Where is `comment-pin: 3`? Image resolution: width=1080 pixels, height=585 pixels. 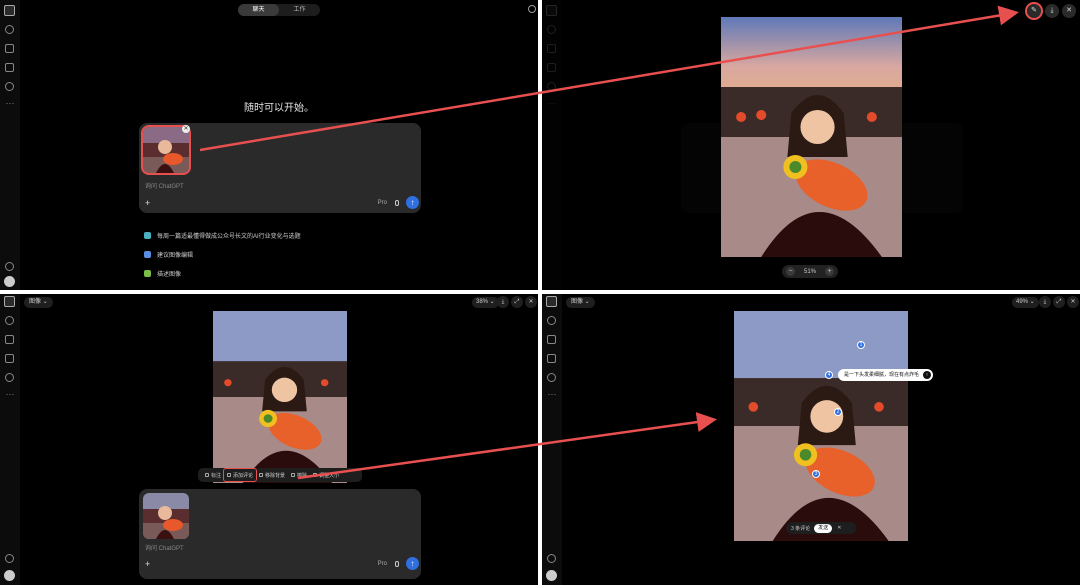
comment-pin: 3 is located at coordinates (816, 474).